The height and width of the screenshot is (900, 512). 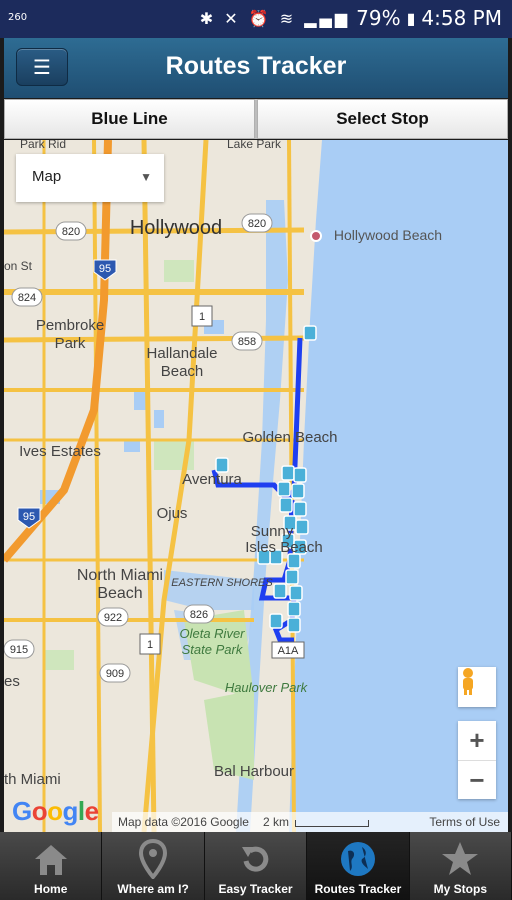 I want to click on page-title: Routes Tracker, so click(x=256, y=66).